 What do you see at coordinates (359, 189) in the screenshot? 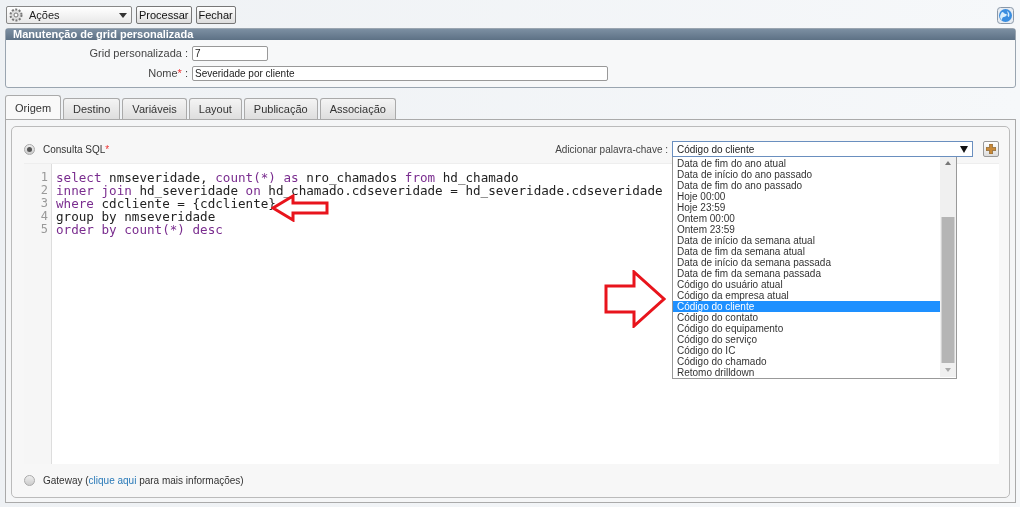
I see `code-line: inner join hd_severidade on hd_chamado.cdseveridade = hd_severidade.cdseveridade` at bounding box center [359, 189].